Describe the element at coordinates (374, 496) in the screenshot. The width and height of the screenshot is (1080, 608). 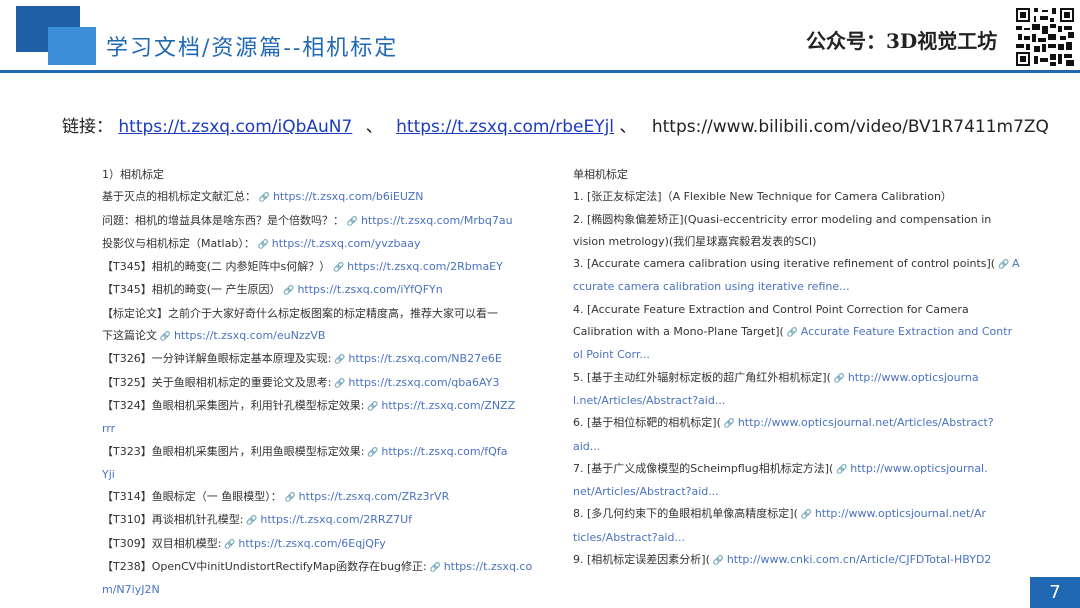
I see `list-item-link: https://t.zsxq.com/ZRz3rVR` at that location.